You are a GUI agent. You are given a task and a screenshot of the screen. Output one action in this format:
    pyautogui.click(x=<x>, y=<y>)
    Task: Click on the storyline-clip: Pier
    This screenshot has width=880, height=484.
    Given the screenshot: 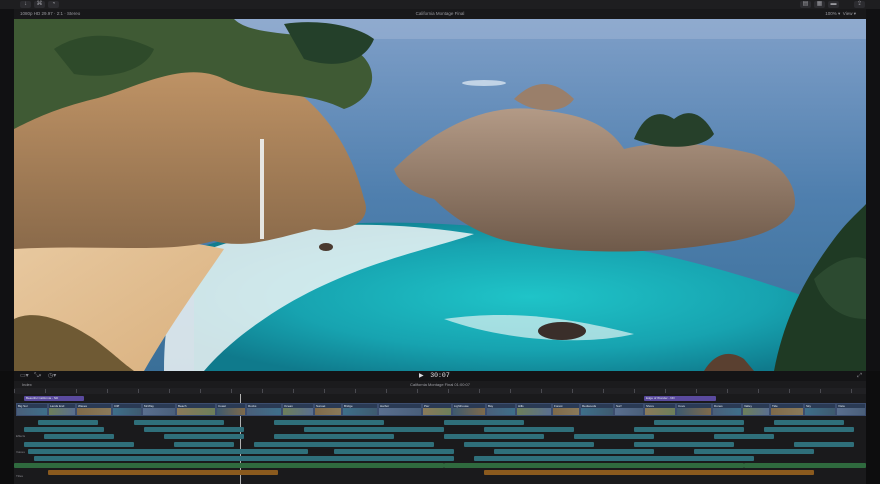 What is the action you would take?
    pyautogui.click(x=437, y=409)
    